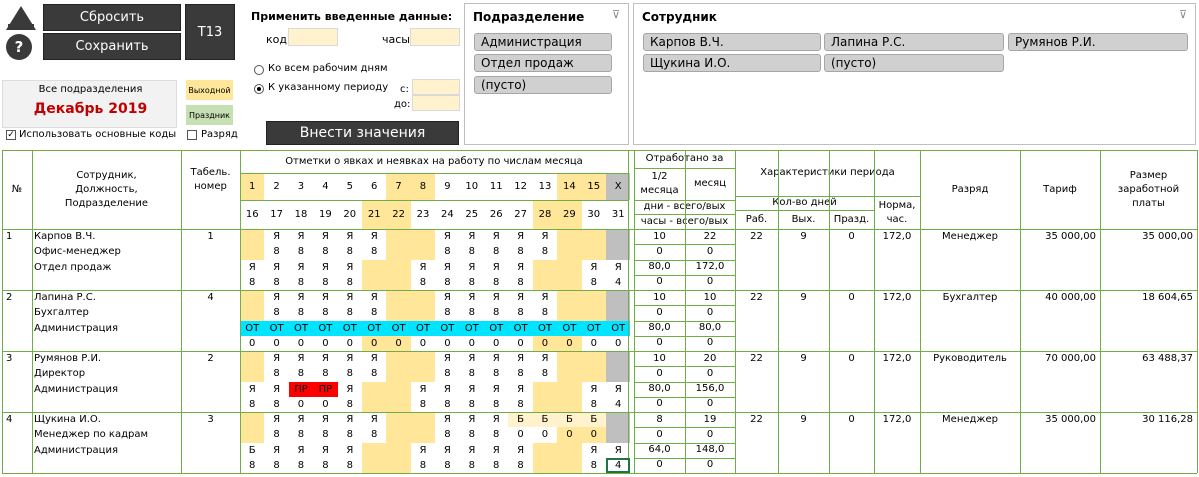 This screenshot has width=1199, height=477. Describe the element at coordinates (435, 37) in the screenshot. I see `hours-input` at that location.